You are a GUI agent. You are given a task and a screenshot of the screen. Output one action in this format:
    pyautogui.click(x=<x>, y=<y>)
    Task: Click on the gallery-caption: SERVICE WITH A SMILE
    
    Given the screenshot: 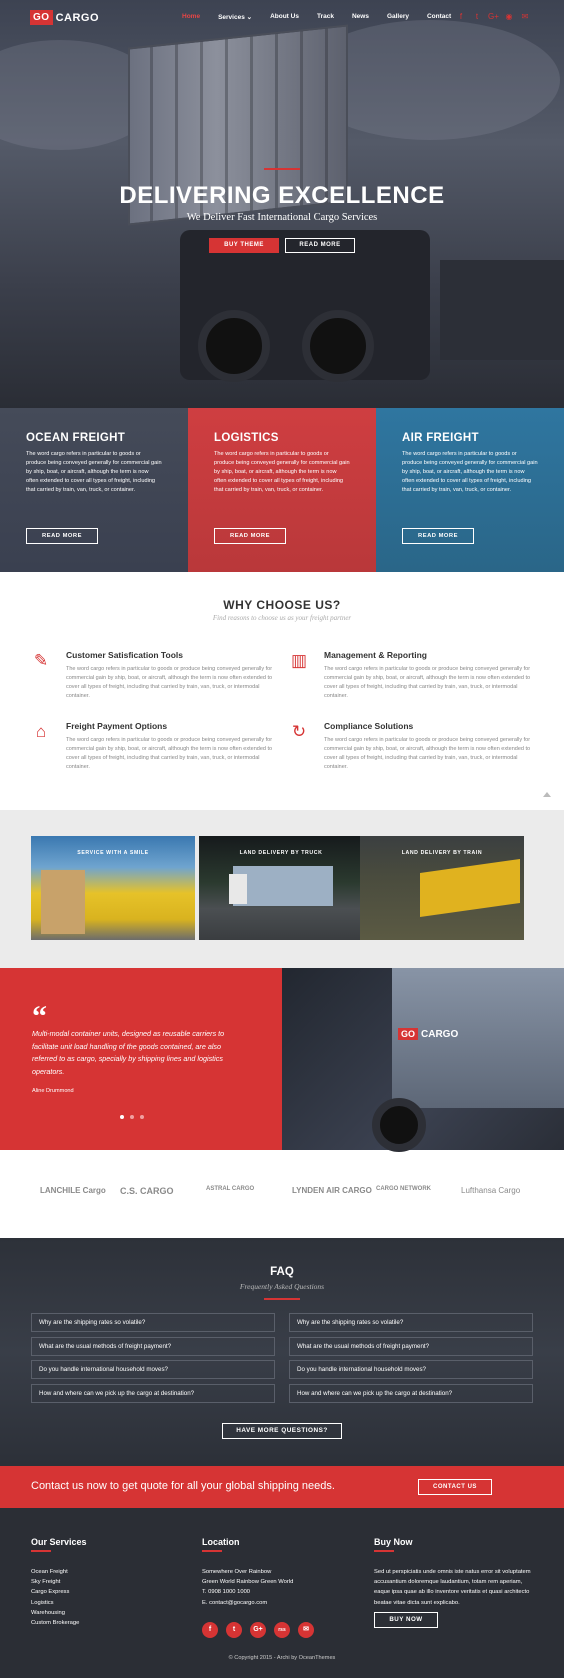 What is the action you would take?
    pyautogui.click(x=113, y=853)
    